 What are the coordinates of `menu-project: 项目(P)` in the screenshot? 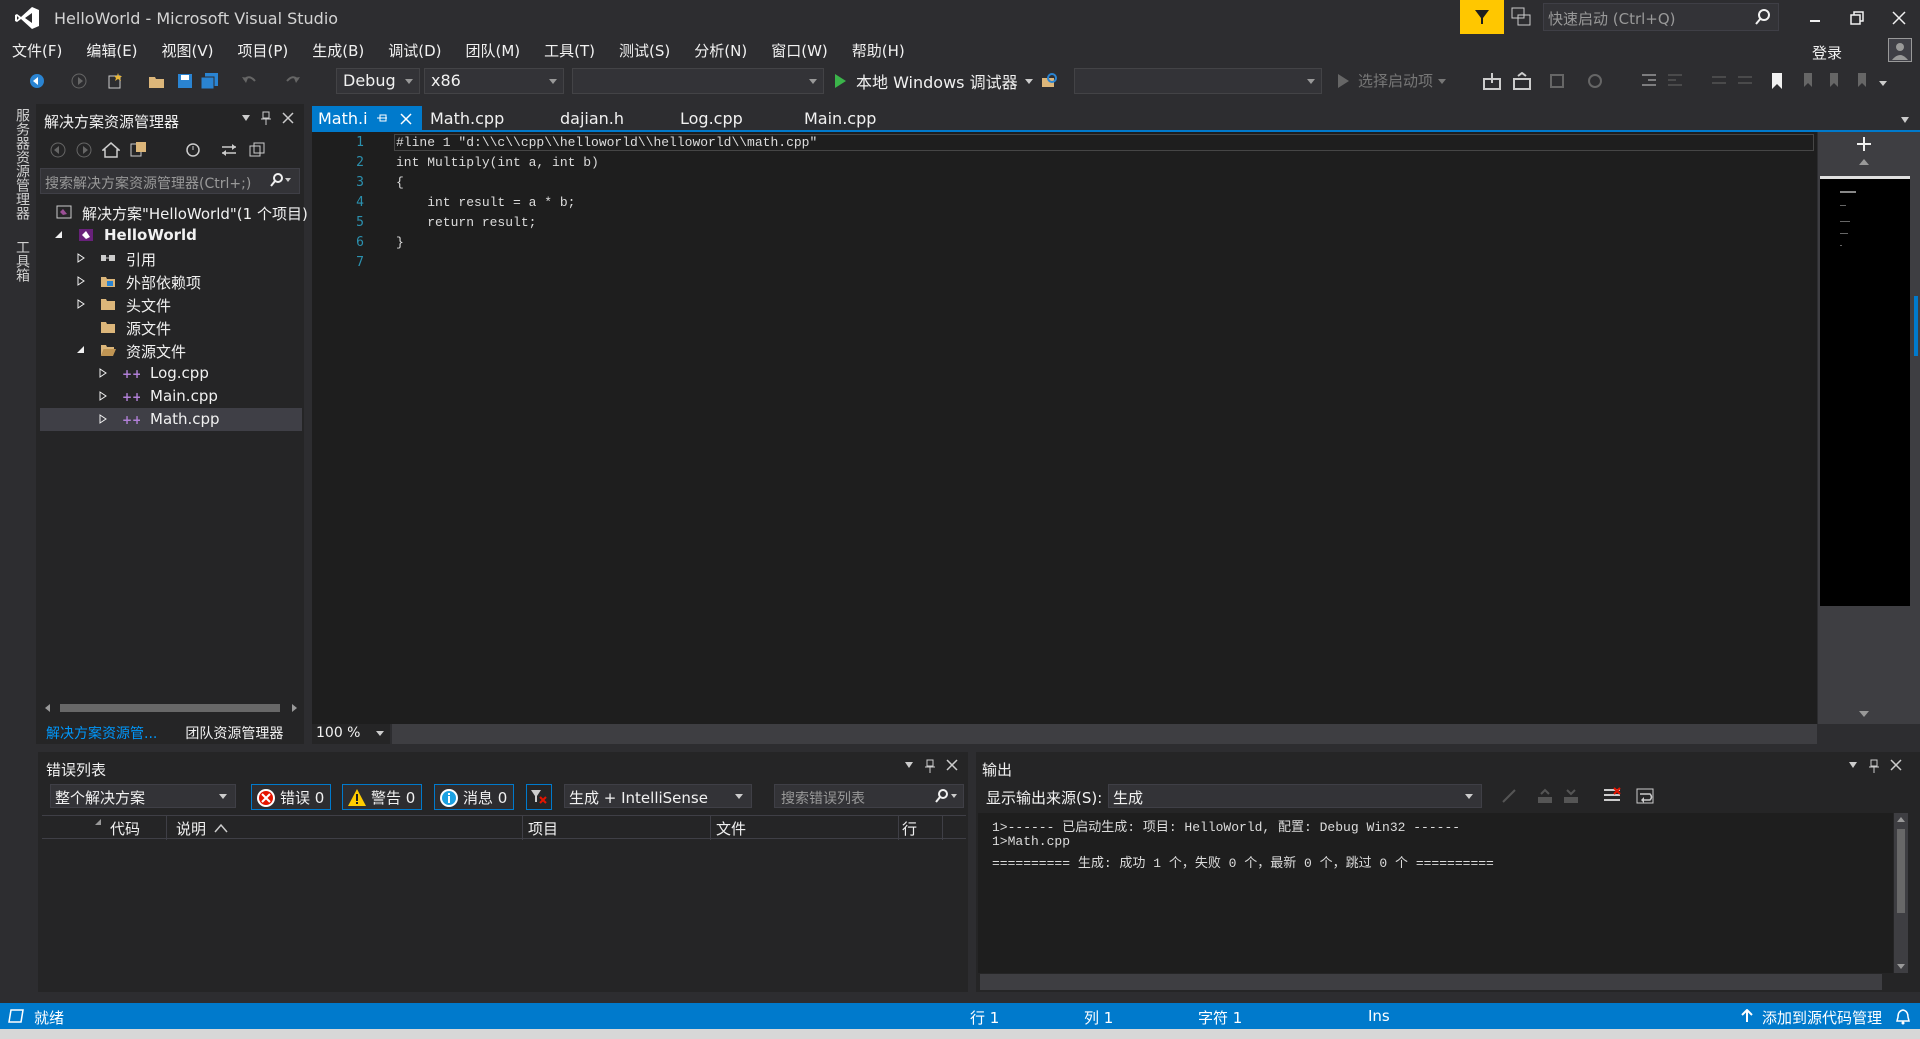 It's located at (263, 51).